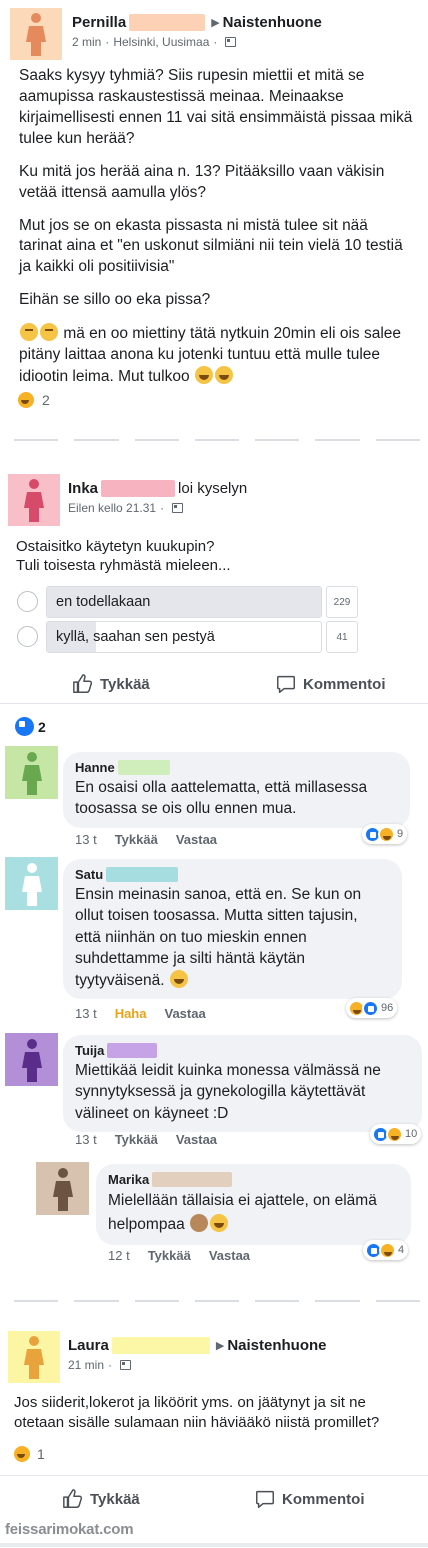 The image size is (428, 1548). I want to click on post2-action: loi kyselyn, so click(213, 488).